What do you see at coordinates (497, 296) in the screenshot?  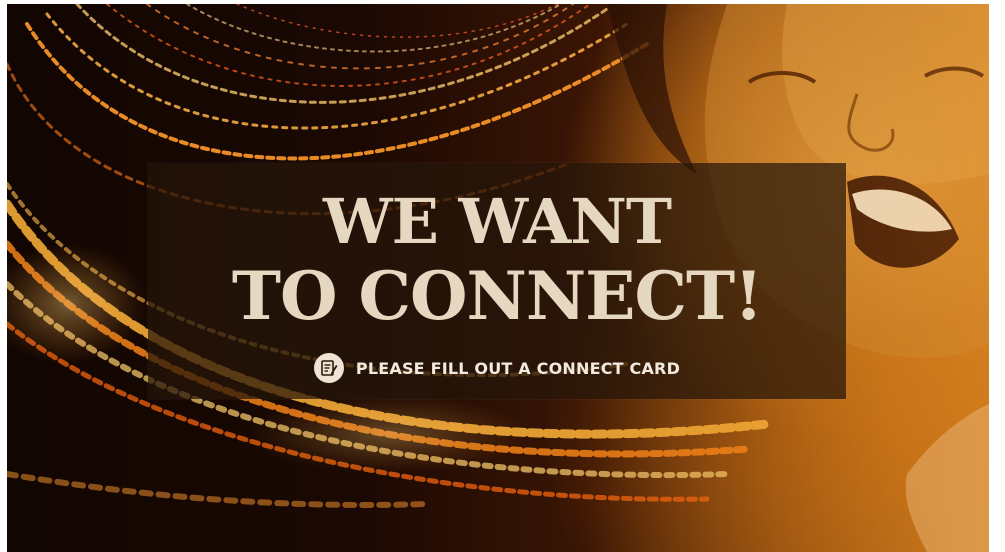 I see `headline-line-2: TO CONNECT!` at bounding box center [497, 296].